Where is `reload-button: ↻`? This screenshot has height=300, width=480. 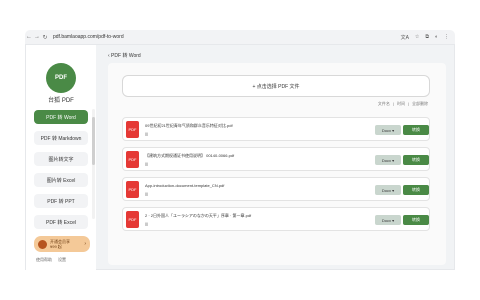
reload-button: ↻ is located at coordinates (45, 37).